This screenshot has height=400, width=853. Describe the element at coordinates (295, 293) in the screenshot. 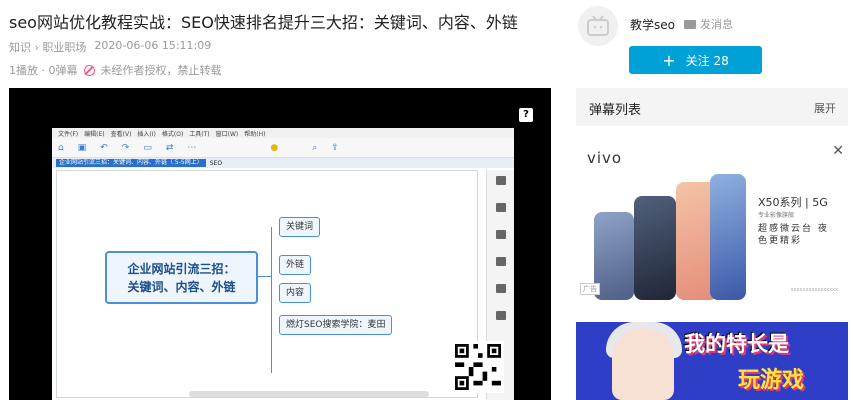

I see `mindmap-node-content: 内容` at that location.